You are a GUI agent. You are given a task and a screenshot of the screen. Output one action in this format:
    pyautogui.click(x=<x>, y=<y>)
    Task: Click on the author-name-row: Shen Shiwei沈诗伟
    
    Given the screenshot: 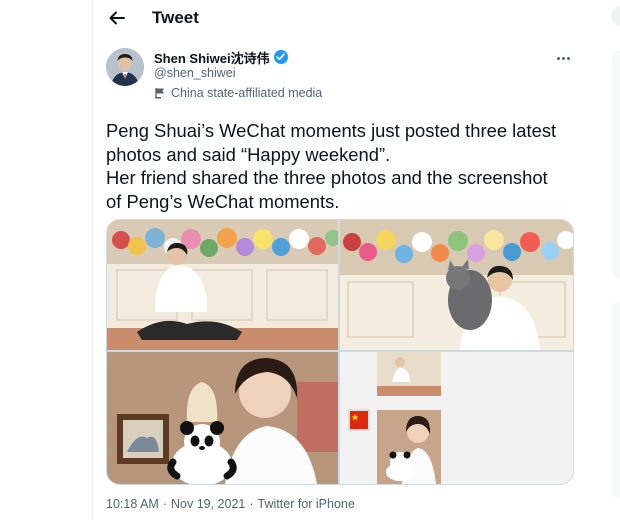 What is the action you would take?
    pyautogui.click(x=221, y=57)
    